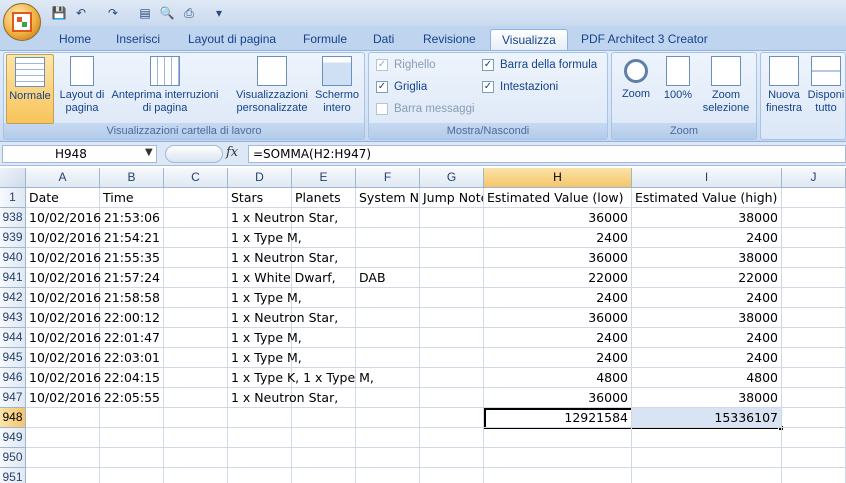 This screenshot has height=483, width=846. What do you see at coordinates (13, 418) in the screenshot?
I see `row-header: 948` at bounding box center [13, 418].